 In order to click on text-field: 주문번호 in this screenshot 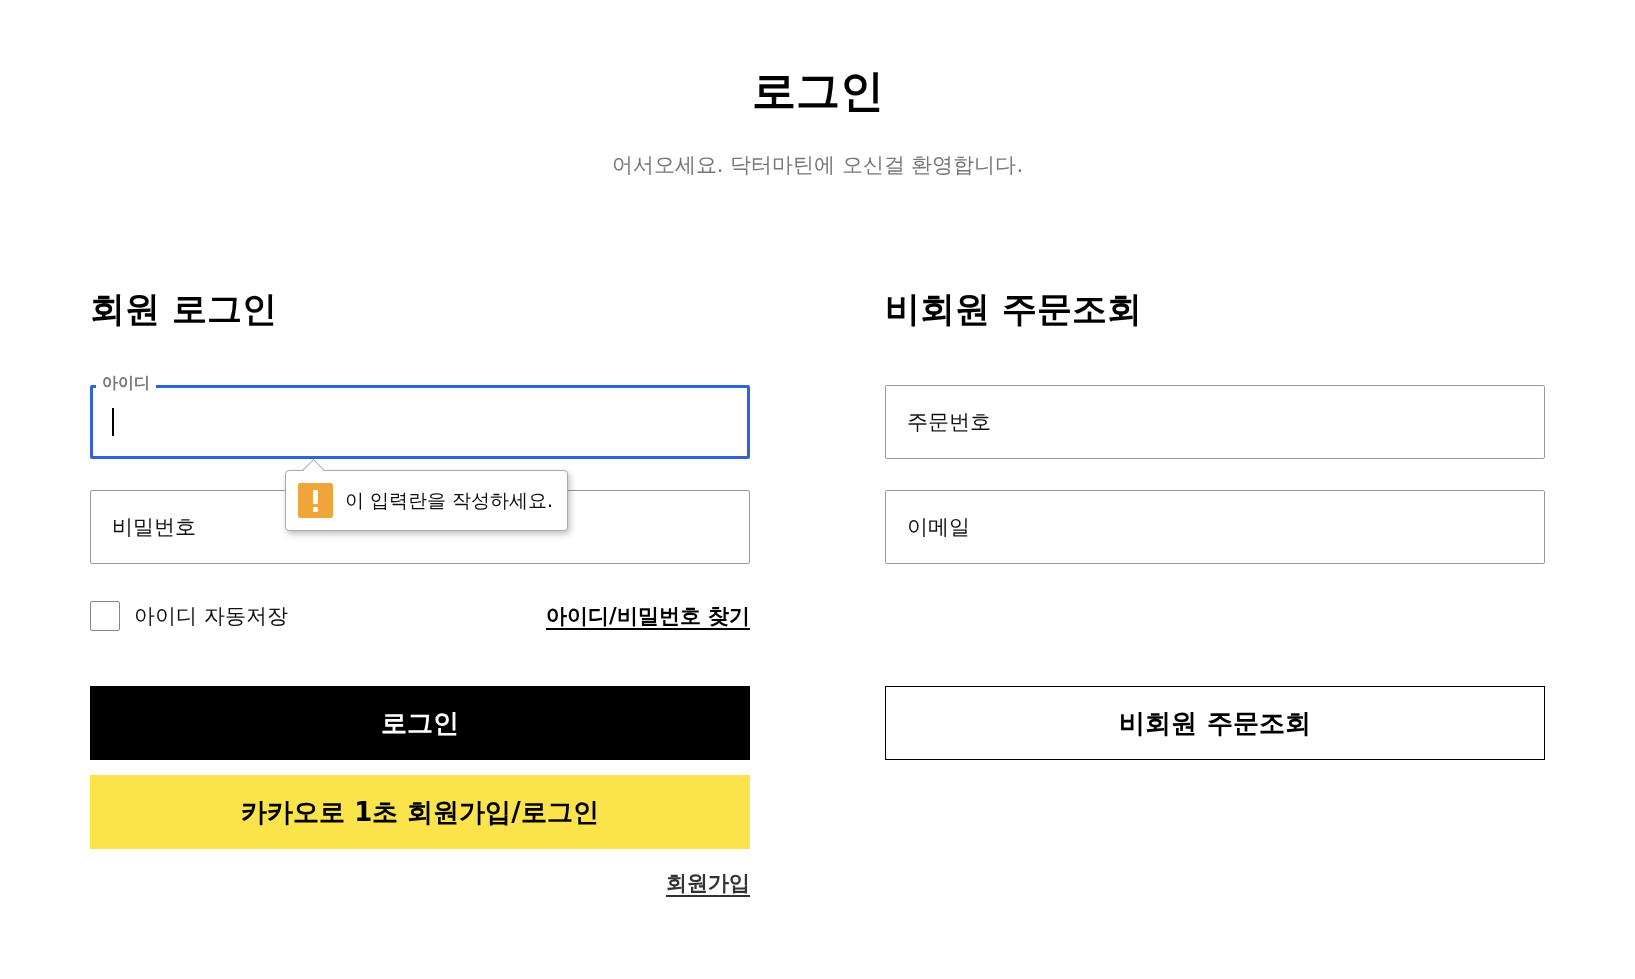, I will do `click(1215, 422)`.